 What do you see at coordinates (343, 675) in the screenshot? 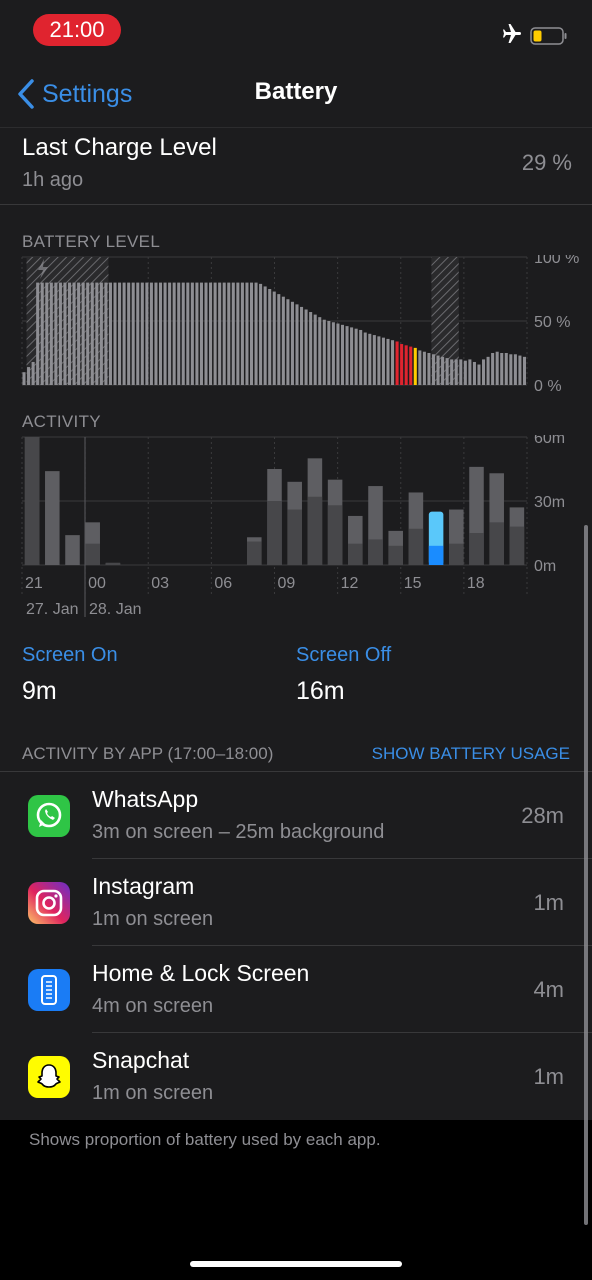
I see `screen-off-stat: Screen Off 16m` at bounding box center [343, 675].